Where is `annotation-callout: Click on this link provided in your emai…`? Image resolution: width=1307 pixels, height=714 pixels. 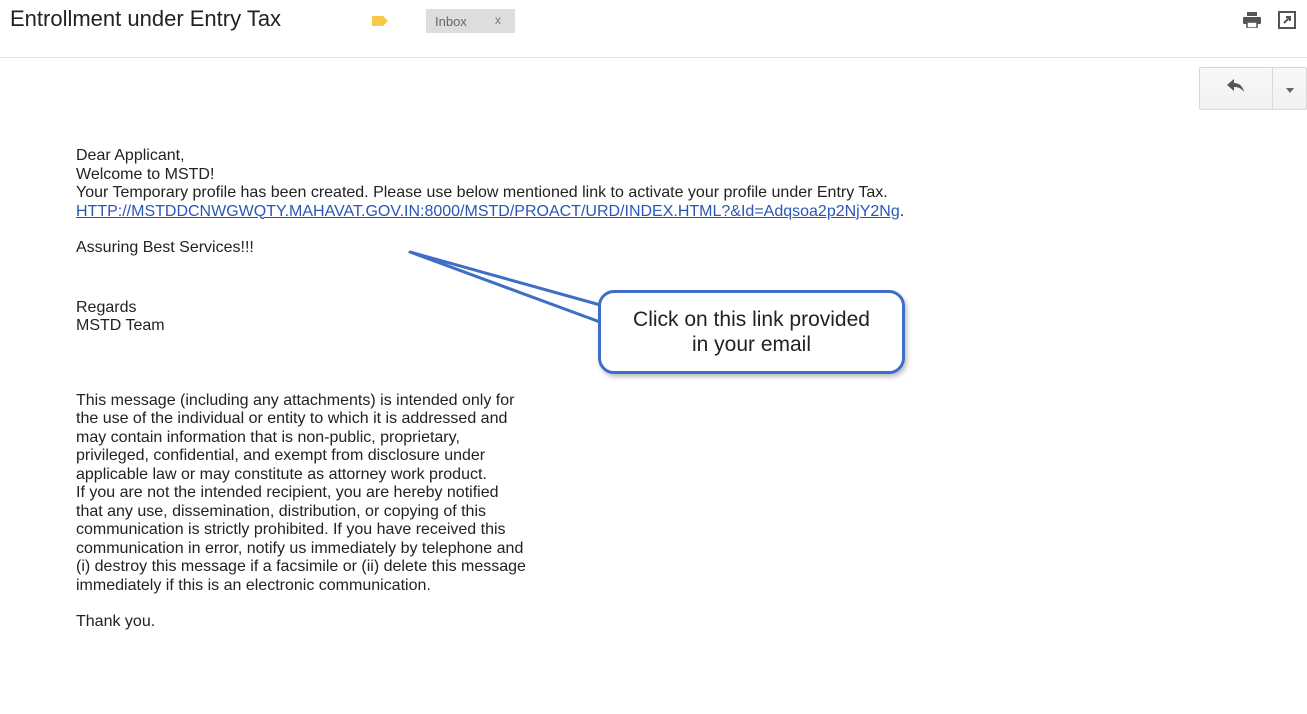 annotation-callout: Click on this link provided in your emai… is located at coordinates (751, 332).